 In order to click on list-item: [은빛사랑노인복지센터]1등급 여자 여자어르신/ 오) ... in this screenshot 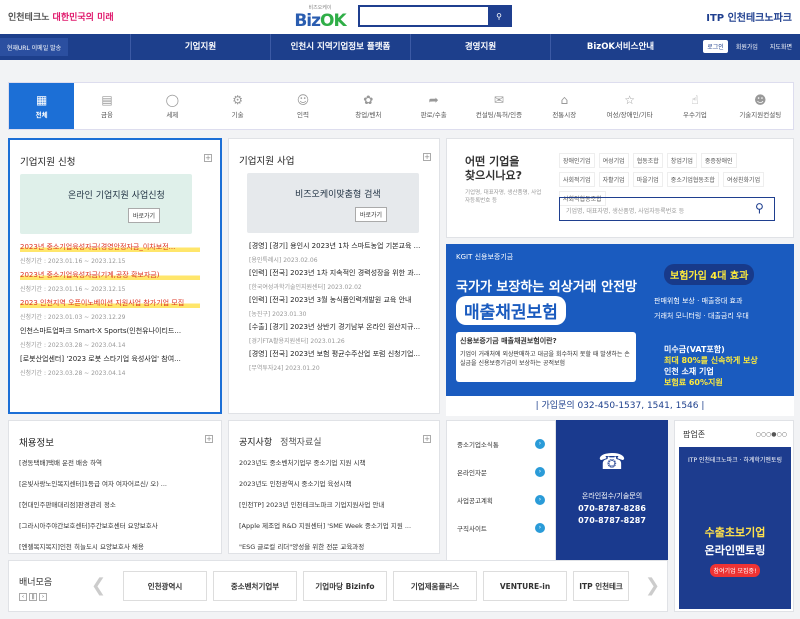, I will do `click(93, 483)`.